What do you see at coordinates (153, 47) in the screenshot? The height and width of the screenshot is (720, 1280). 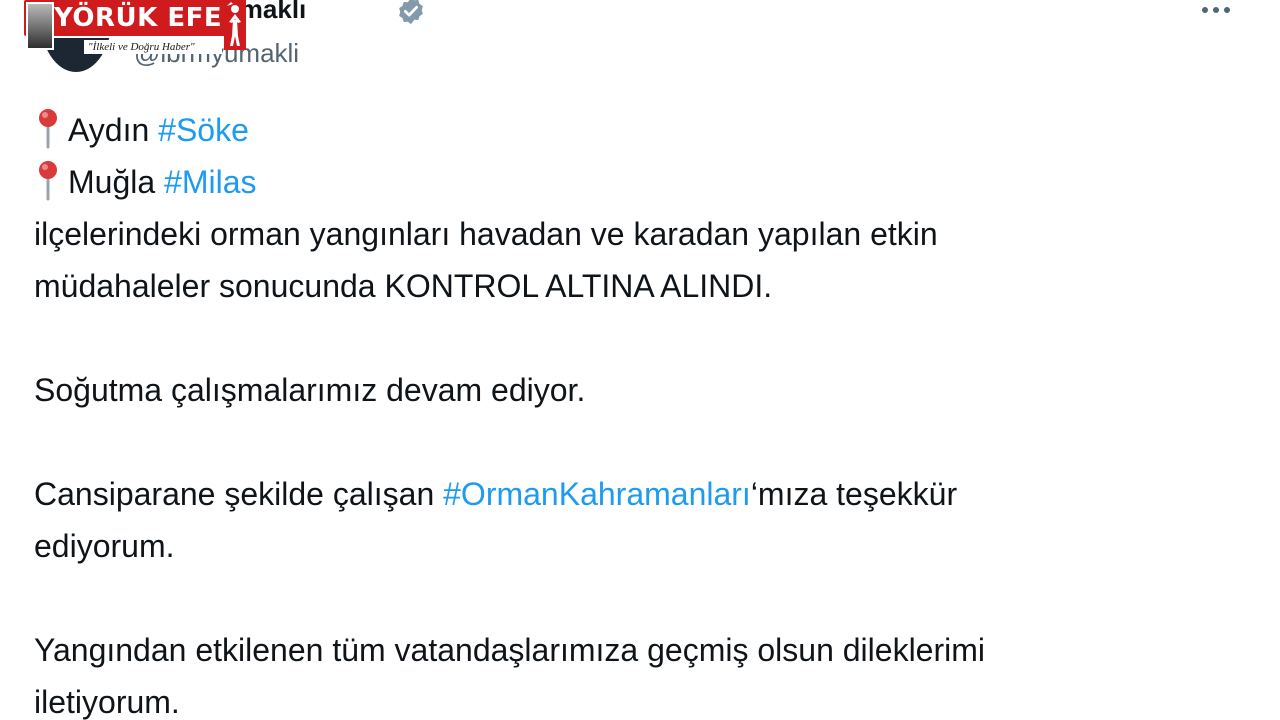 I see `logo-tagline: "İlkeli ve Doğru Haber"` at bounding box center [153, 47].